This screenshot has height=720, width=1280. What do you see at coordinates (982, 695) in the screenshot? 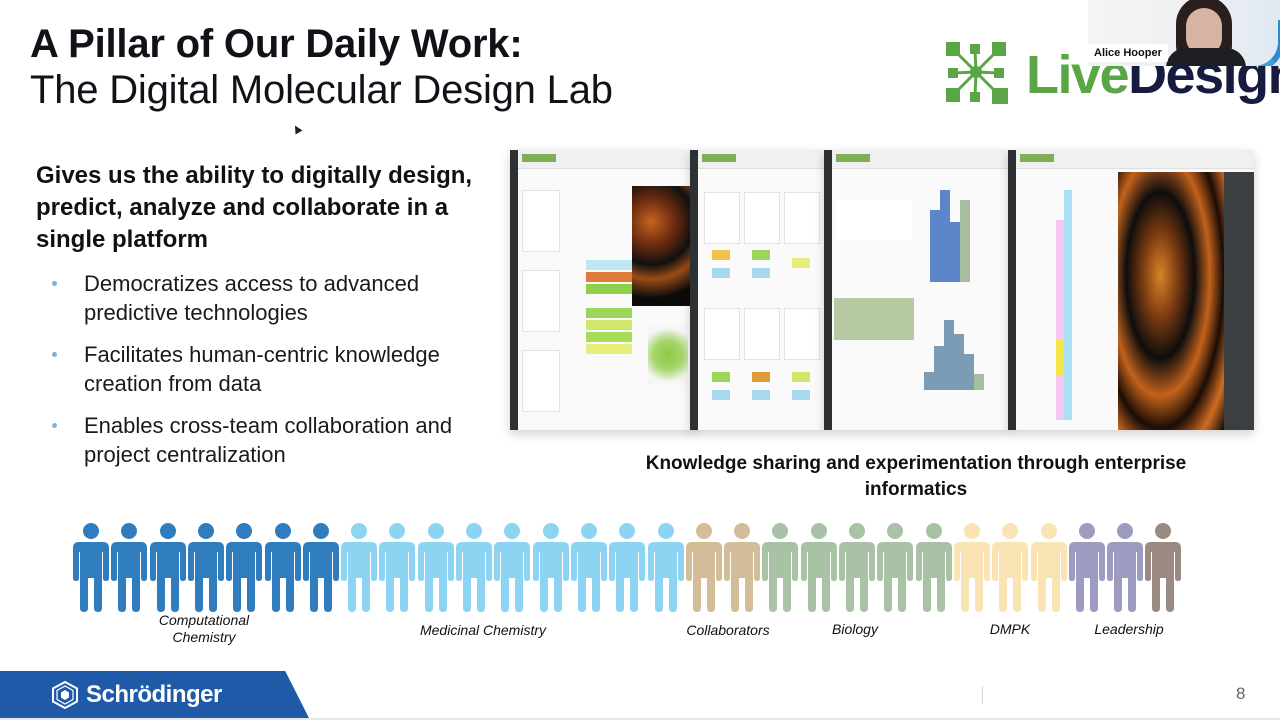
I see `footer-divider` at bounding box center [982, 695].